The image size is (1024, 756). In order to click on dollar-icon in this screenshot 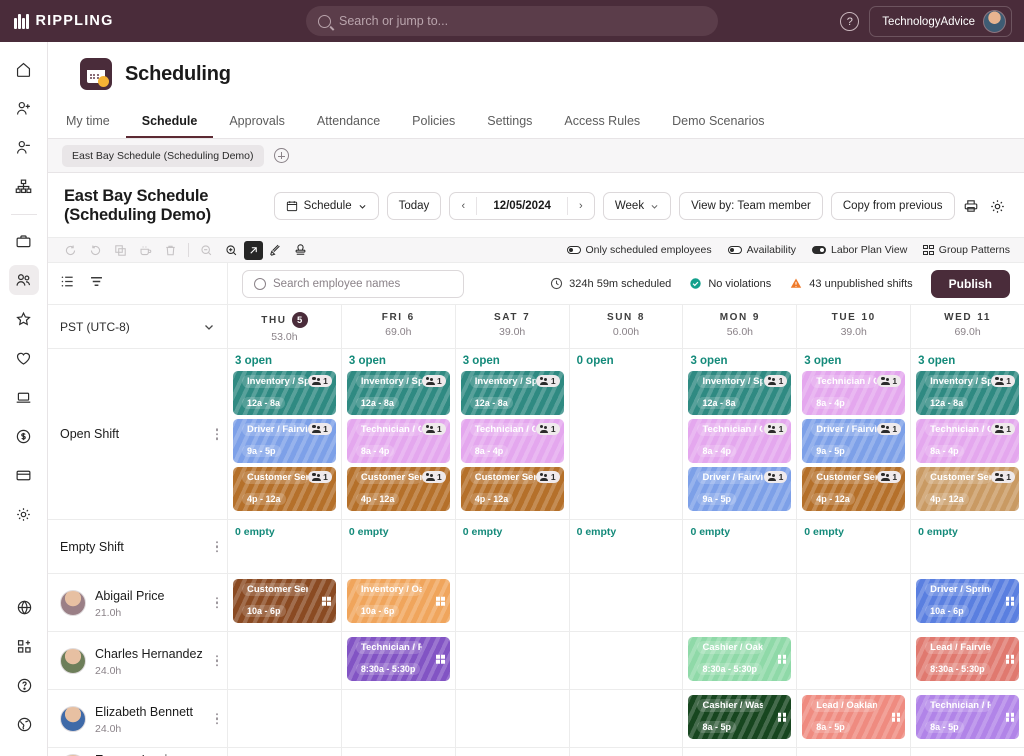, I will do `click(24, 436)`.